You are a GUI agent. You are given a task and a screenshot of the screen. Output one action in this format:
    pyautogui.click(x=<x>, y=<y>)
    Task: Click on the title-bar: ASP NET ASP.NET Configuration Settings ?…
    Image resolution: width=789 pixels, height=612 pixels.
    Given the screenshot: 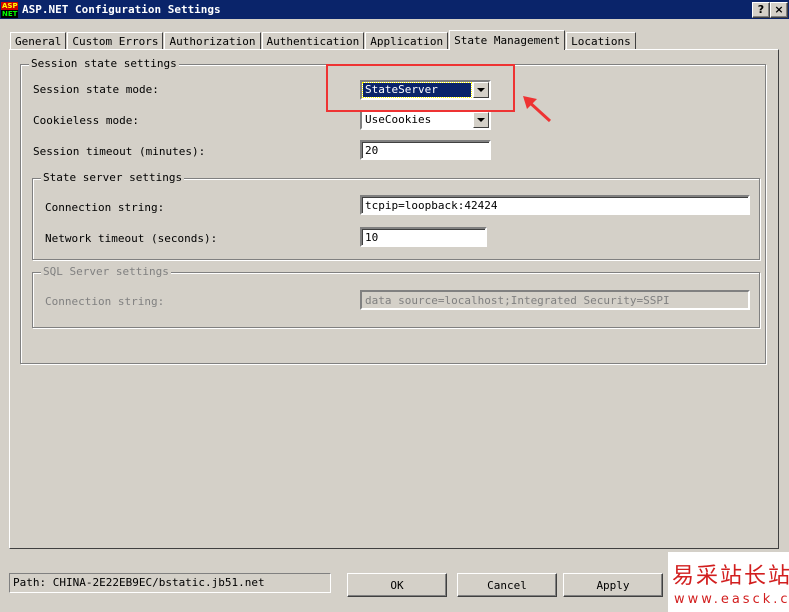 What is the action you would take?
    pyautogui.click(x=394, y=9)
    